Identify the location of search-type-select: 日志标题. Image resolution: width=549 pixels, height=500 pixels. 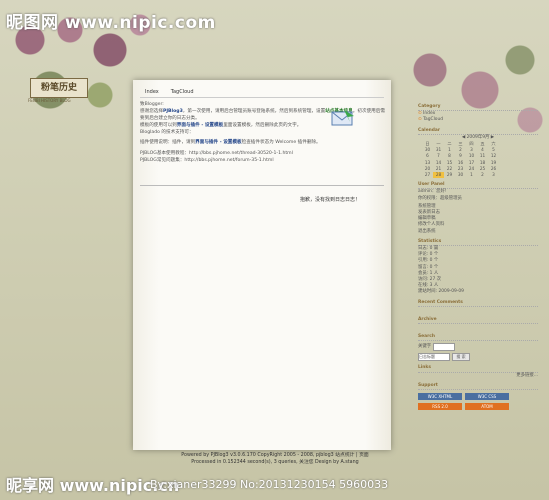
(434, 357).